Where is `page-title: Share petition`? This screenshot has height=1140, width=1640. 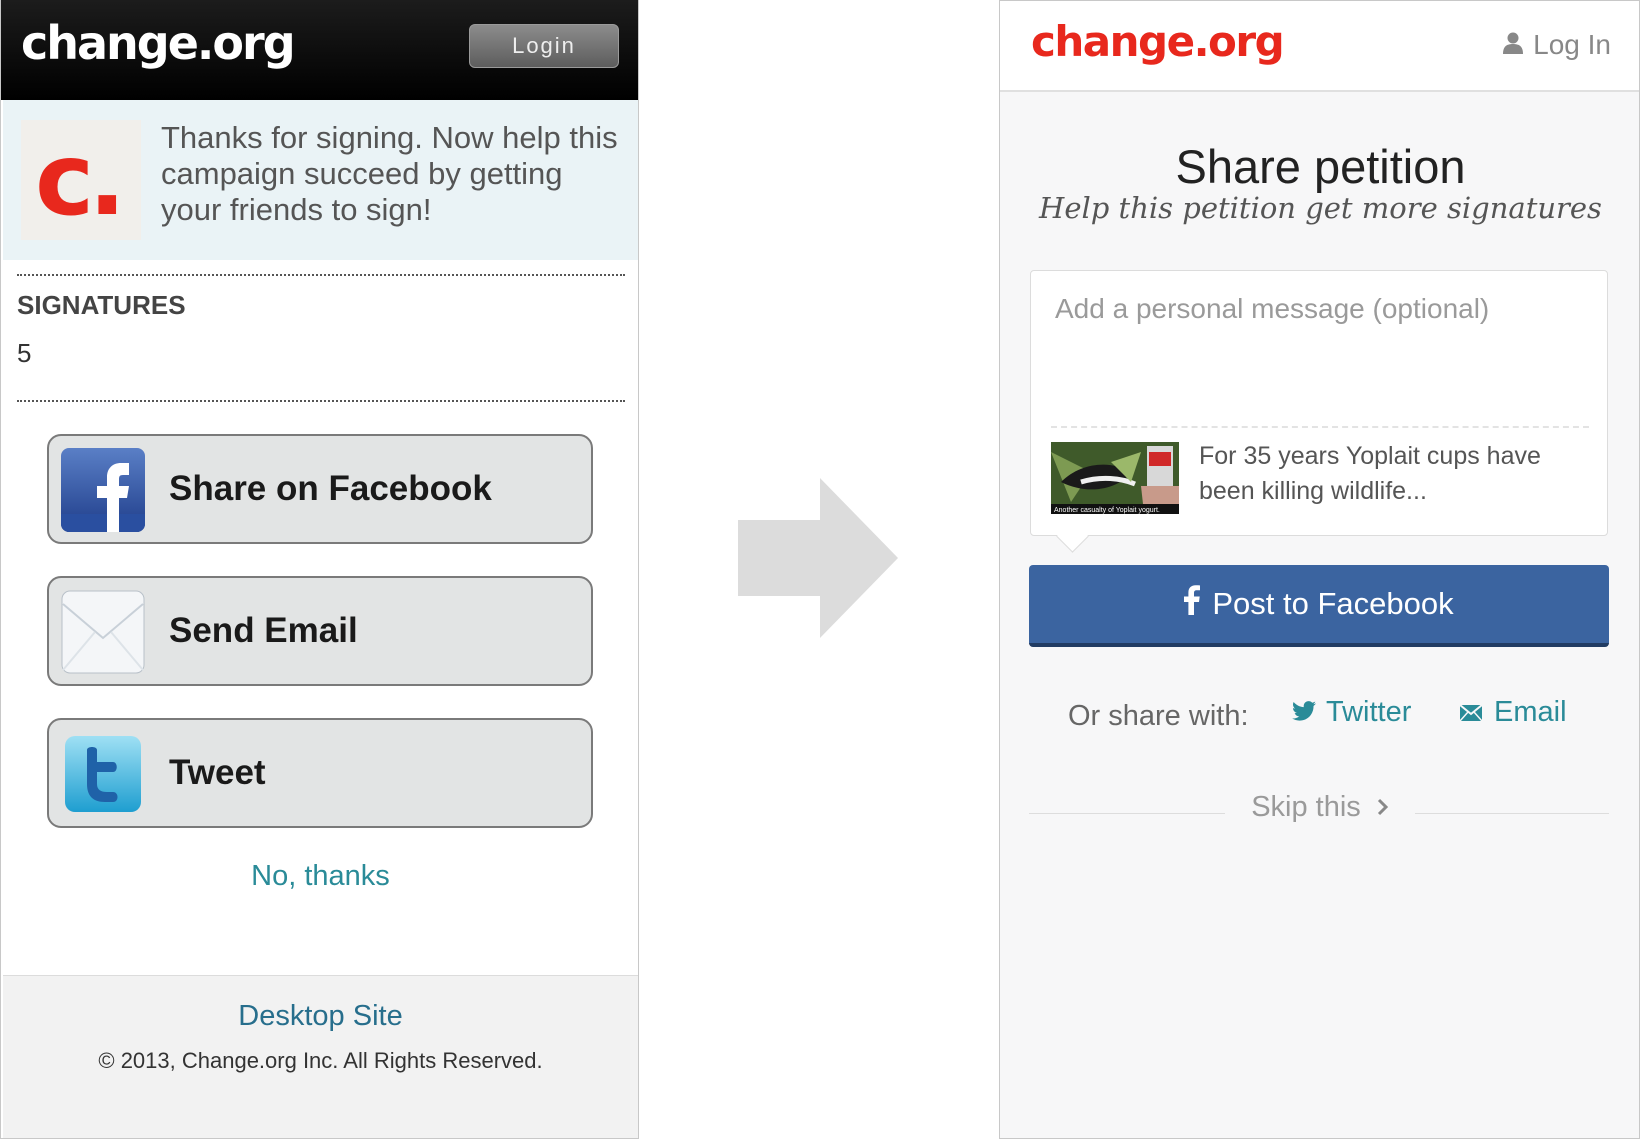 page-title: Share petition is located at coordinates (1320, 166).